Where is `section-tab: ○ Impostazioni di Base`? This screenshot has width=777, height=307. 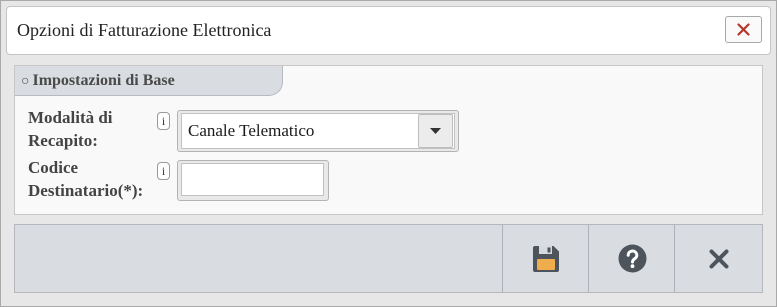
section-tab: ○ Impostazioni di Base is located at coordinates (149, 81).